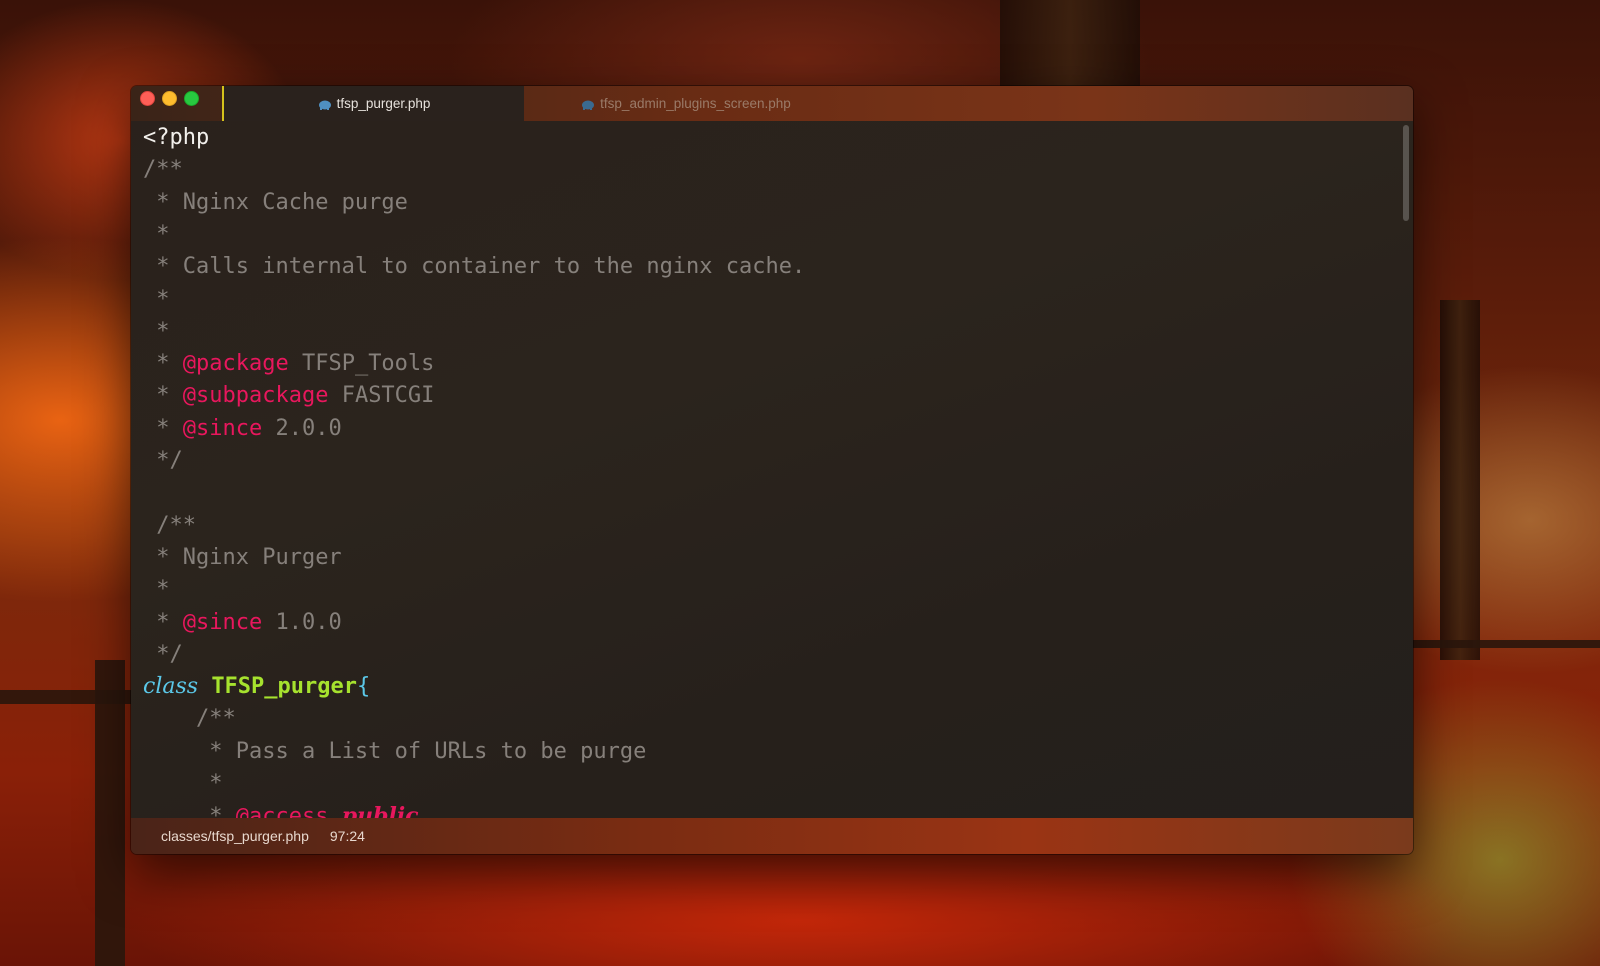 This screenshot has height=966, width=1600. What do you see at coordinates (772, 836) in the screenshot?
I see `status-bar: classes/tfsp_purger.php 97:24` at bounding box center [772, 836].